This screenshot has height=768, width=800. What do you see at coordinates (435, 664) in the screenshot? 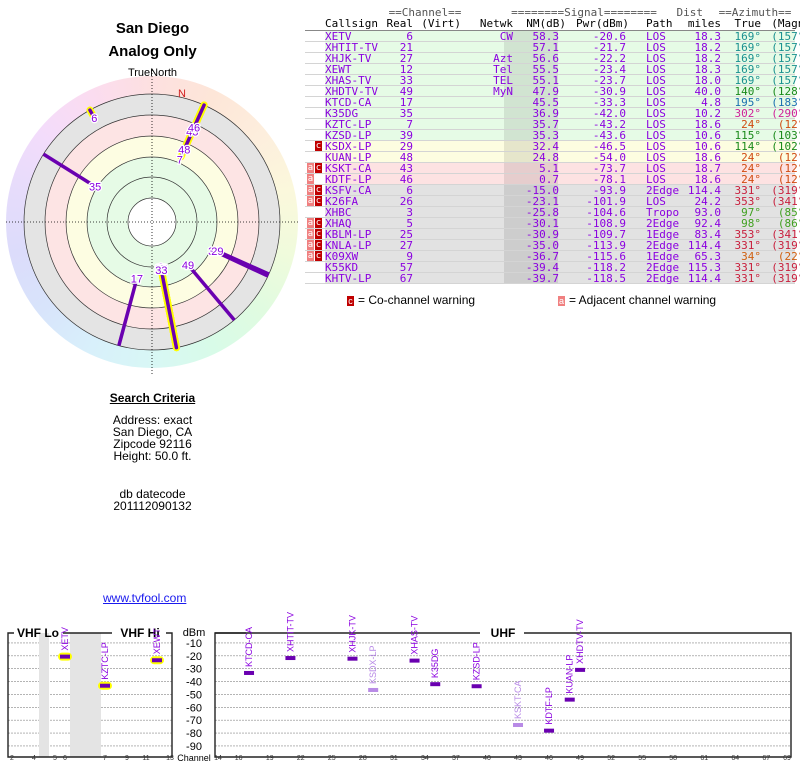
I see `station-callsign-label: K35DG` at bounding box center [435, 664].